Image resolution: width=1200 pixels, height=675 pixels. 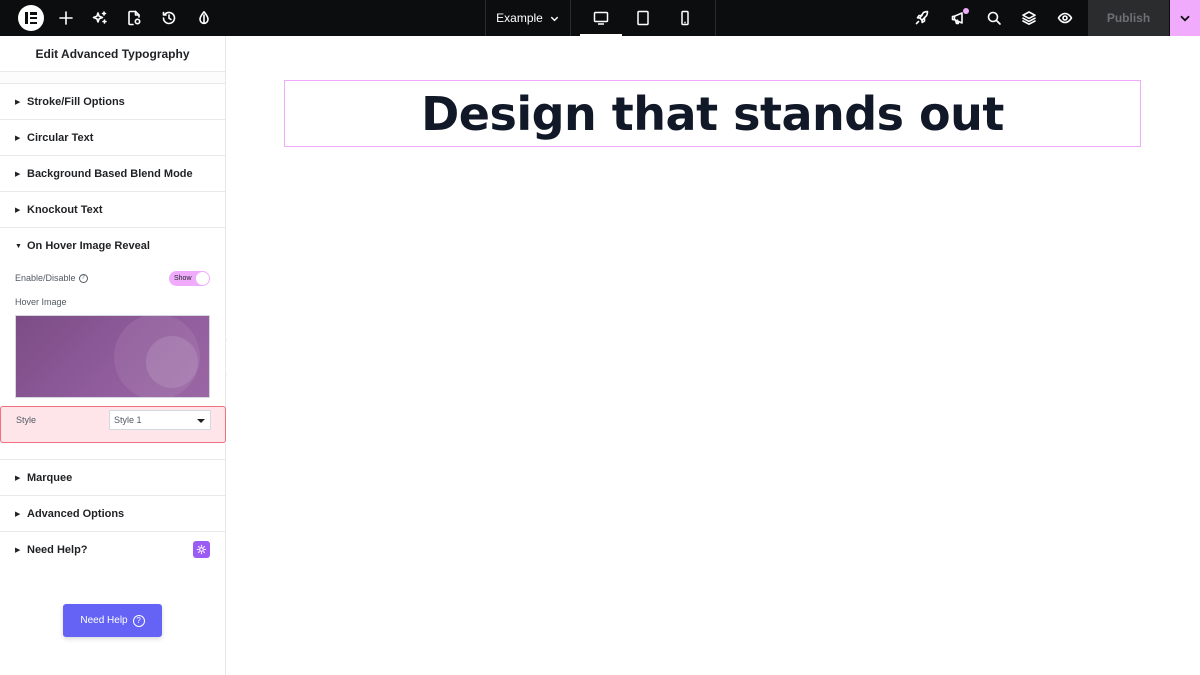 What do you see at coordinates (1065, 18) in the screenshot?
I see `eye-icon` at bounding box center [1065, 18].